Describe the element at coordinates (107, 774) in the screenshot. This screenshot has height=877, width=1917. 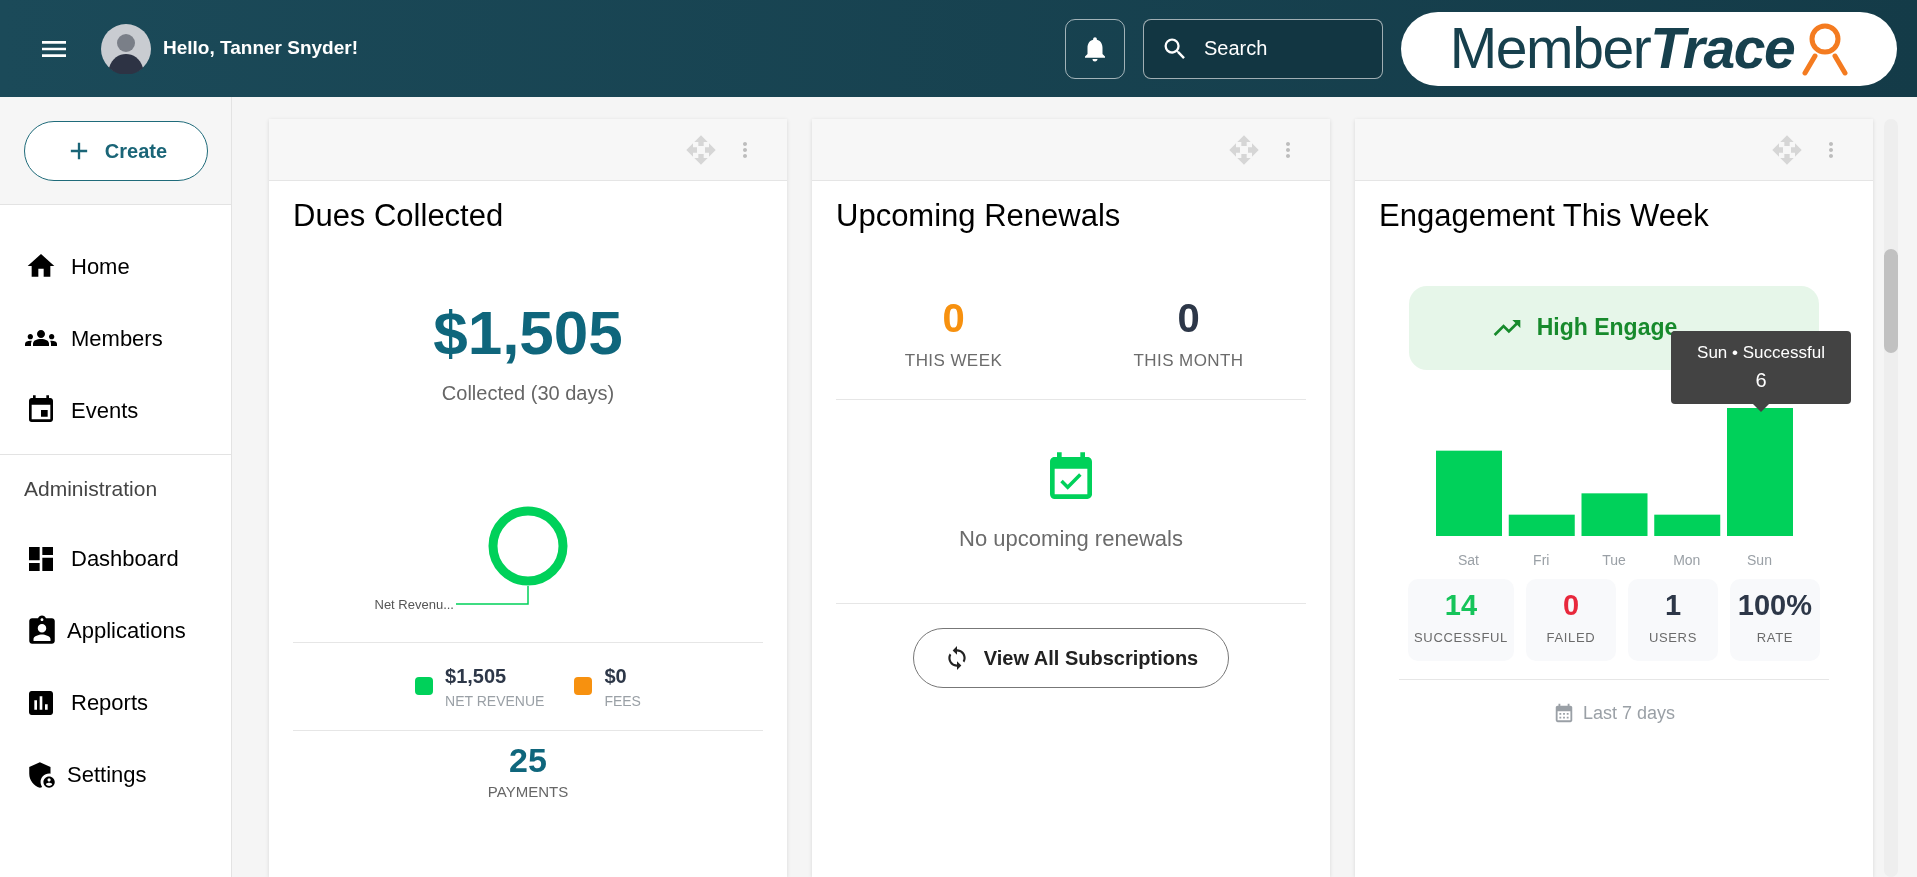
I see `nav-item: Settings` at that location.